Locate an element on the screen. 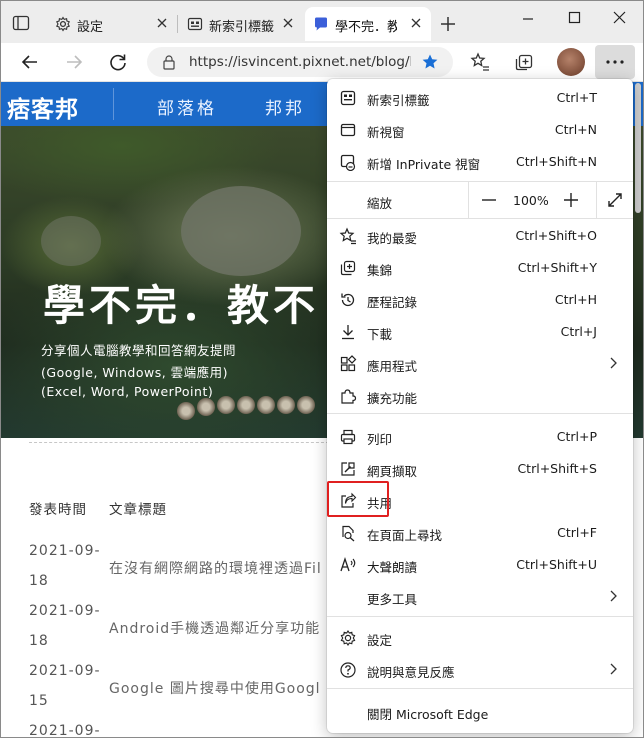 The image size is (644, 738). blog-subtitle-line: (Excel, Word, PowerPoint) is located at coordinates (127, 391).